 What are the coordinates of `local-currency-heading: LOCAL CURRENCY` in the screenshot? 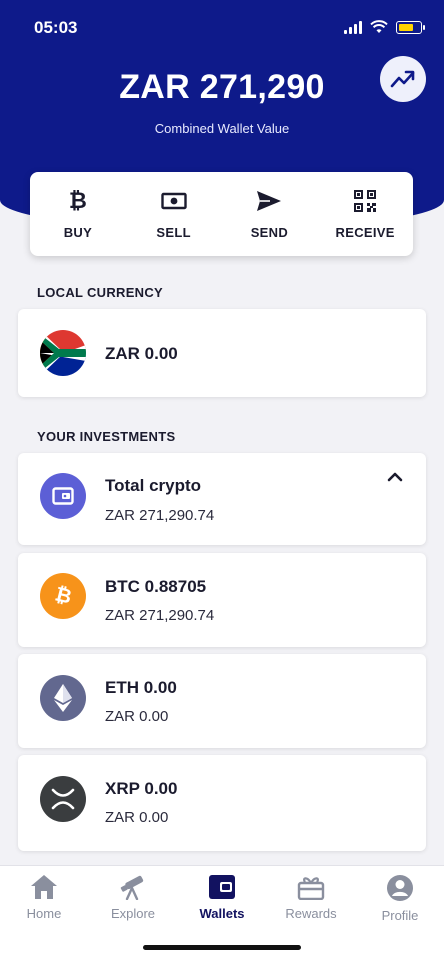 It's located at (100, 292).